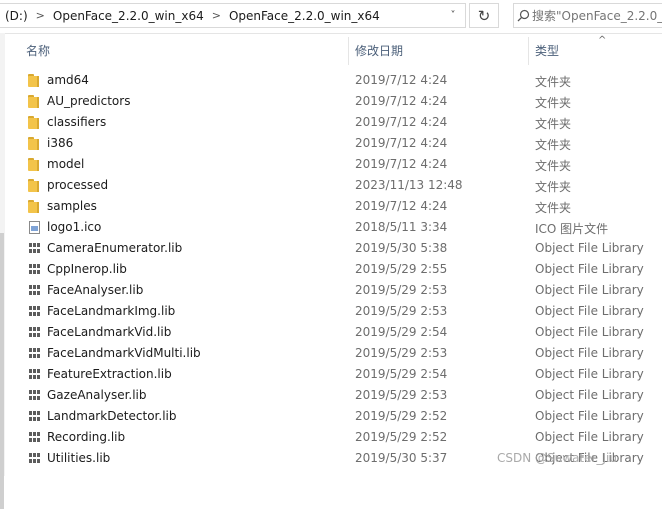 This screenshot has width=662, height=509. I want to click on file-row: classifiers 2019/7/12 4:24 文件夹, so click(331, 122).